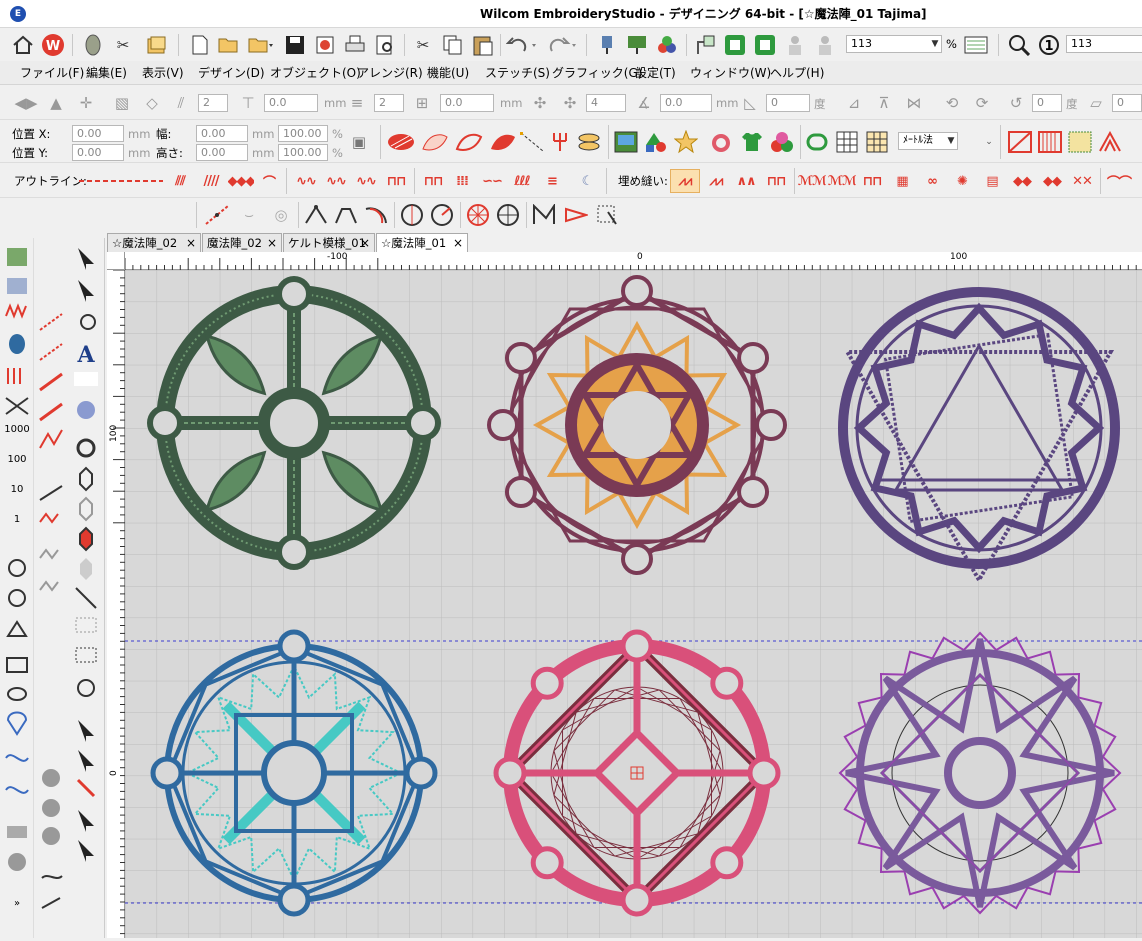 This screenshot has width=1142, height=941. What do you see at coordinates (716, 181) in the screenshot?
I see `fill-satin-icon: ⩘⩘` at bounding box center [716, 181].